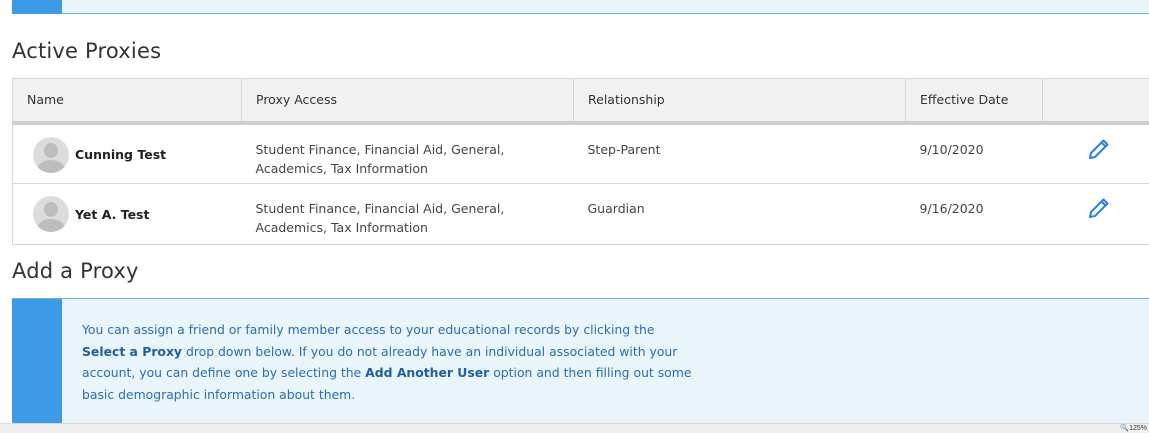 The height and width of the screenshot is (433, 1149). Describe the element at coordinates (121, 154) in the screenshot. I see `proxy-name: Cunning Test` at that location.